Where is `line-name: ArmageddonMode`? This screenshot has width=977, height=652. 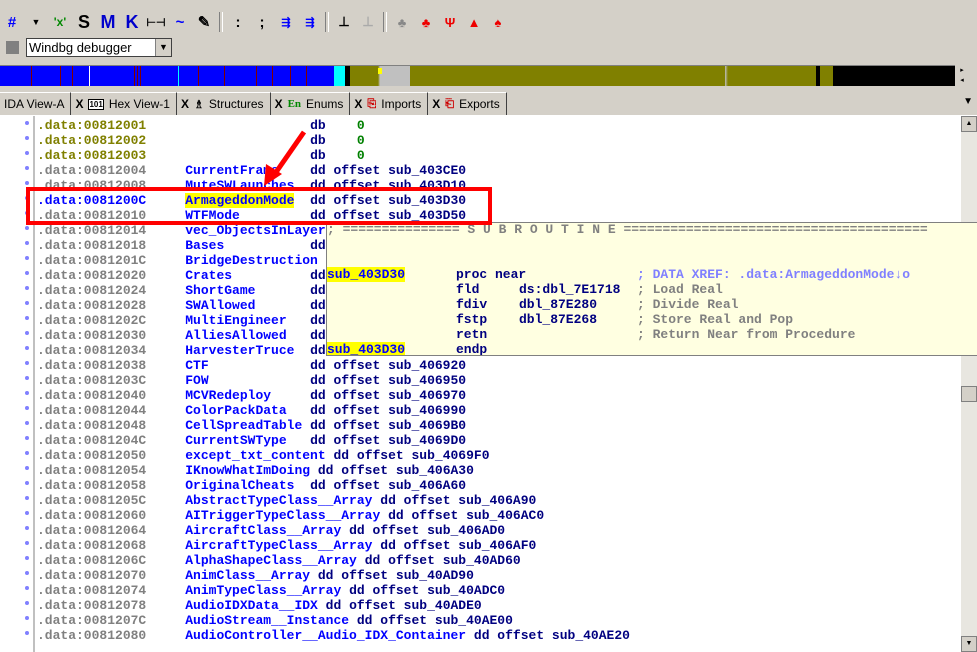 line-name: ArmageddonMode is located at coordinates (240, 200).